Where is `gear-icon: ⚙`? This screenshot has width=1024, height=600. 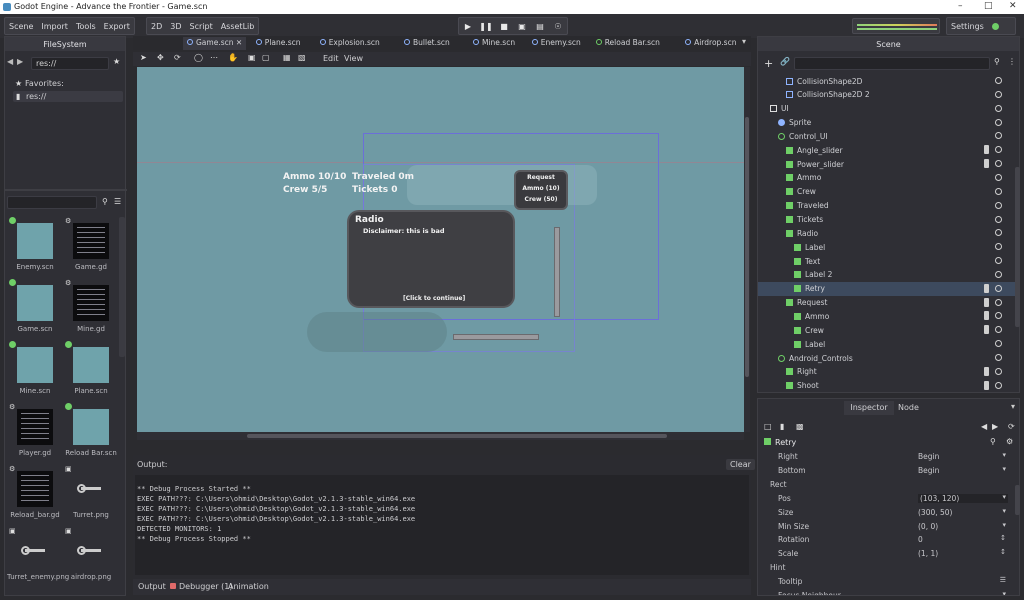
gear-icon: ⚙ is located at coordinates (1009, 441).